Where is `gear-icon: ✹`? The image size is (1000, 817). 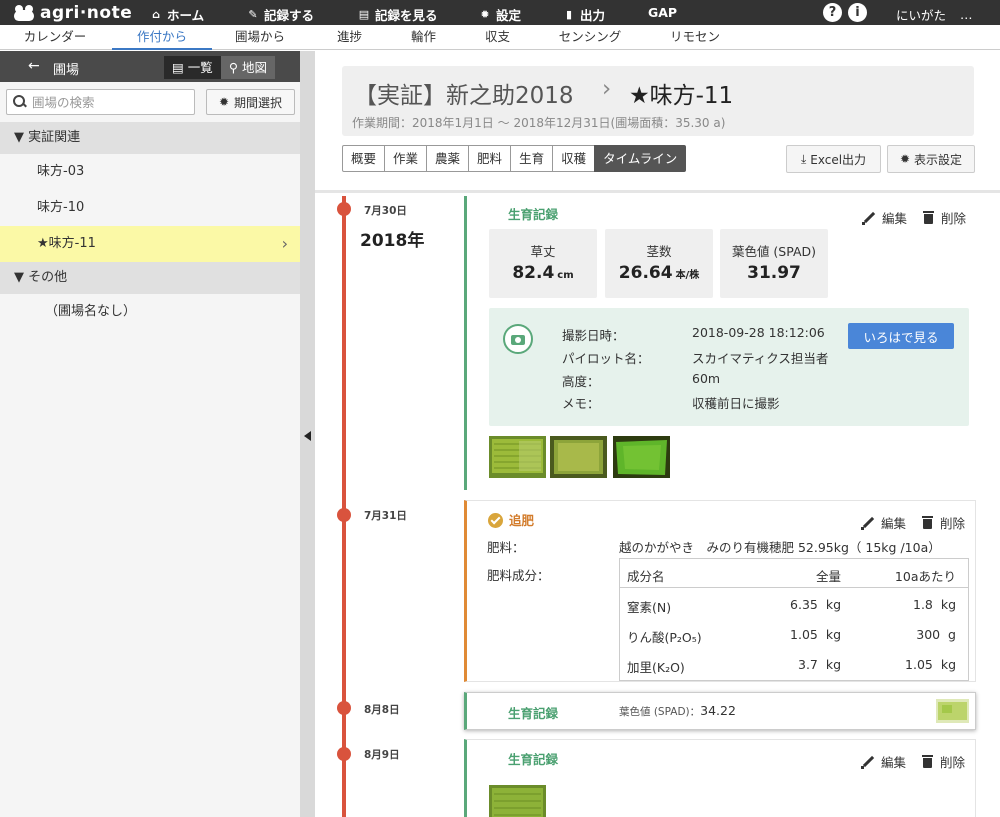
gear-icon: ✹ is located at coordinates (905, 159).